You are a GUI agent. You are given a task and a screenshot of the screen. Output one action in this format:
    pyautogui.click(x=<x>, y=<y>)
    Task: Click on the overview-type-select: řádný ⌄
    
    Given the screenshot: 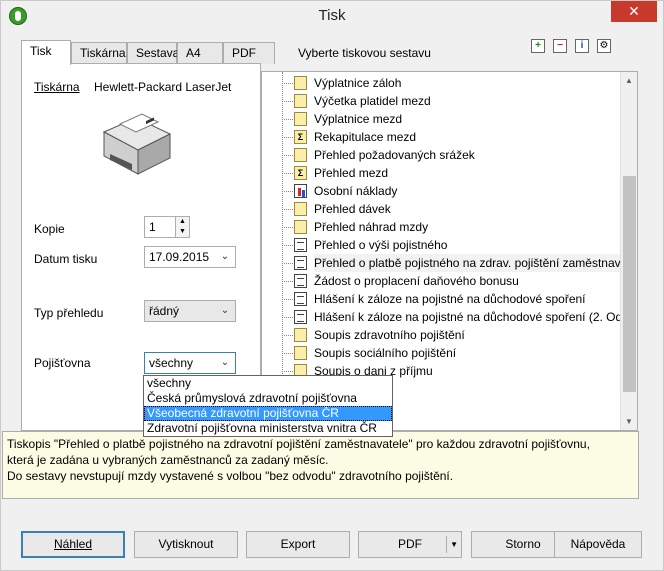 What is the action you would take?
    pyautogui.click(x=190, y=311)
    